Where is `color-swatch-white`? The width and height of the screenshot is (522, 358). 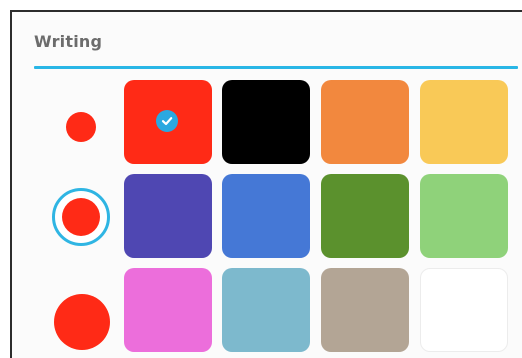 color-swatch-white is located at coordinates (464, 310).